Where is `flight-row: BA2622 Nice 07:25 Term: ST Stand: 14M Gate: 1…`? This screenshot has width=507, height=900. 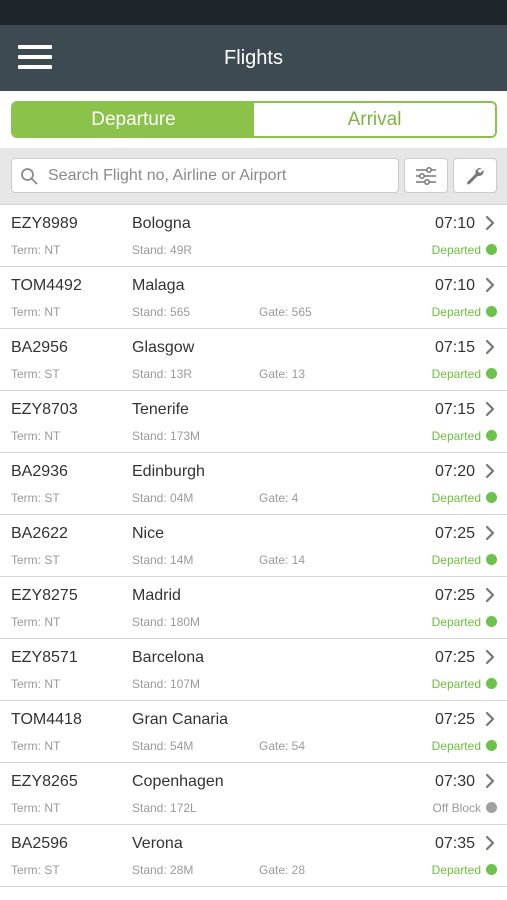 flight-row: BA2622 Nice 07:25 Term: ST Stand: 14M Gate: 1… is located at coordinates (253, 546).